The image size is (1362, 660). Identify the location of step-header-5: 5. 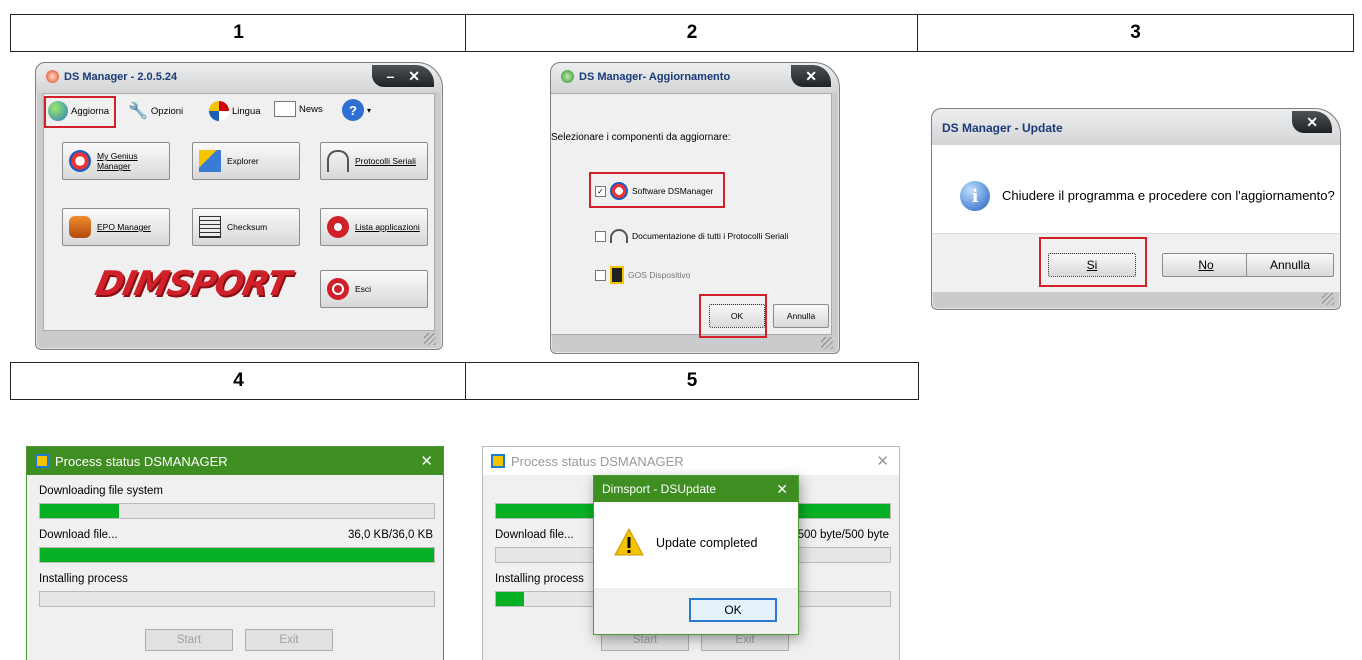
(692, 381).